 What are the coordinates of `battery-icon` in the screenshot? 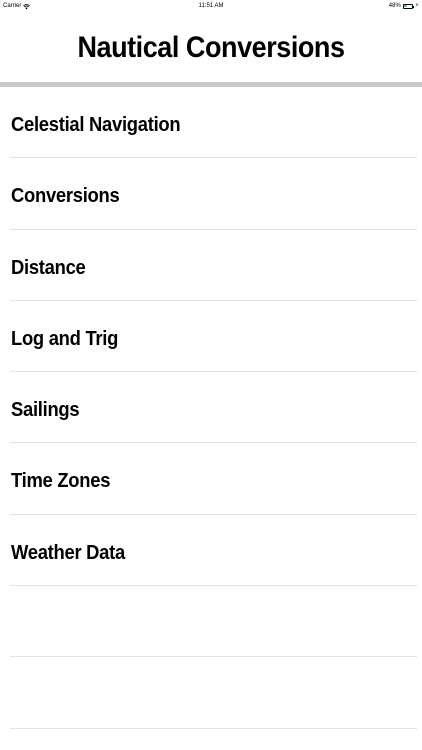 It's located at (408, 6).